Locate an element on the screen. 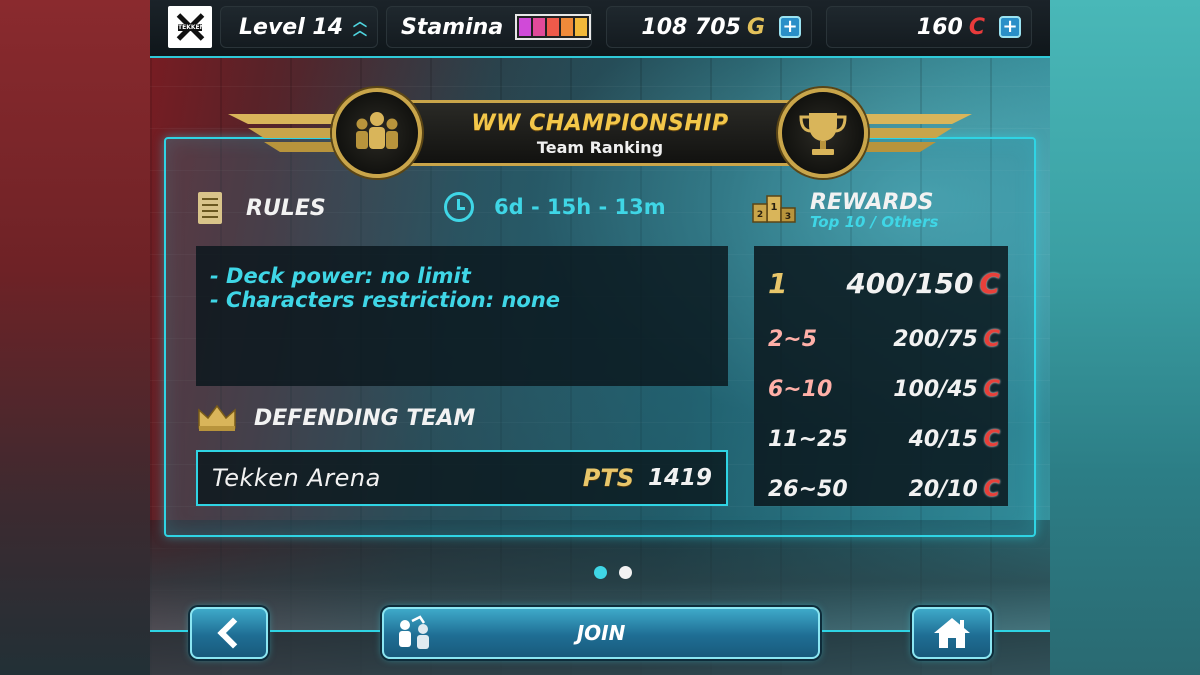 The width and height of the screenshot is (1200, 675). home-button is located at coordinates (952, 633).